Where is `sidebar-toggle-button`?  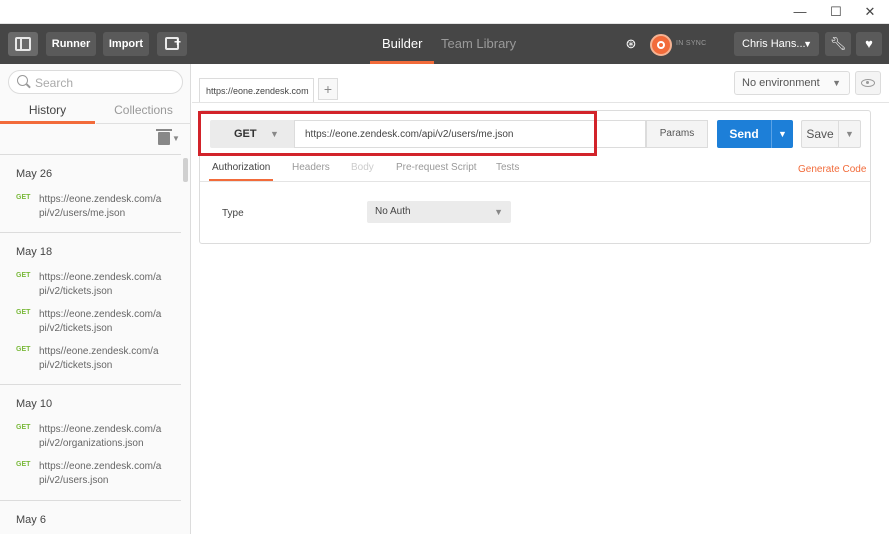 sidebar-toggle-button is located at coordinates (23, 44).